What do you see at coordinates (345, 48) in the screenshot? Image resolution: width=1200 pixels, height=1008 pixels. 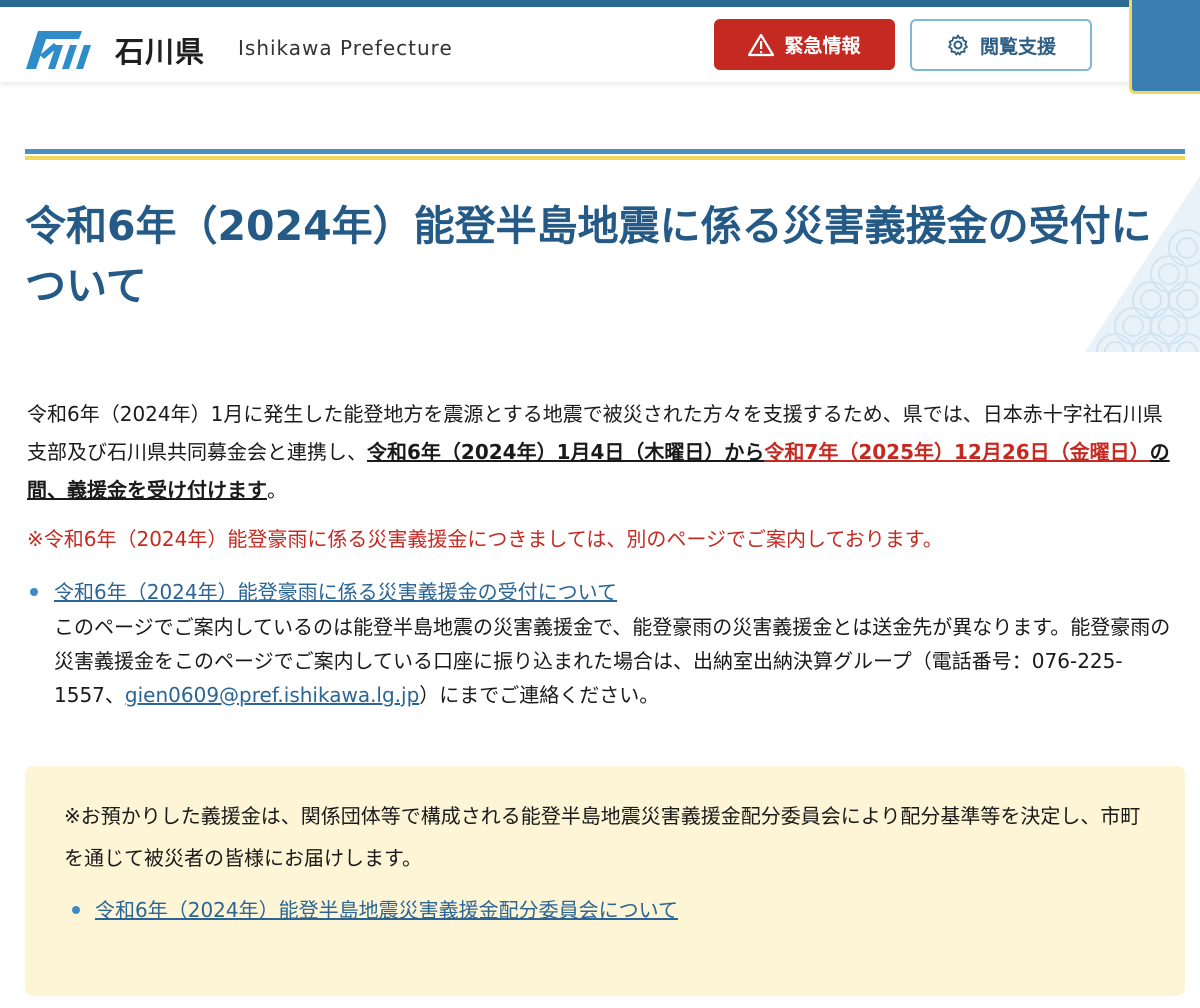 I see `site-name-english: Ishikawa Prefecture` at bounding box center [345, 48].